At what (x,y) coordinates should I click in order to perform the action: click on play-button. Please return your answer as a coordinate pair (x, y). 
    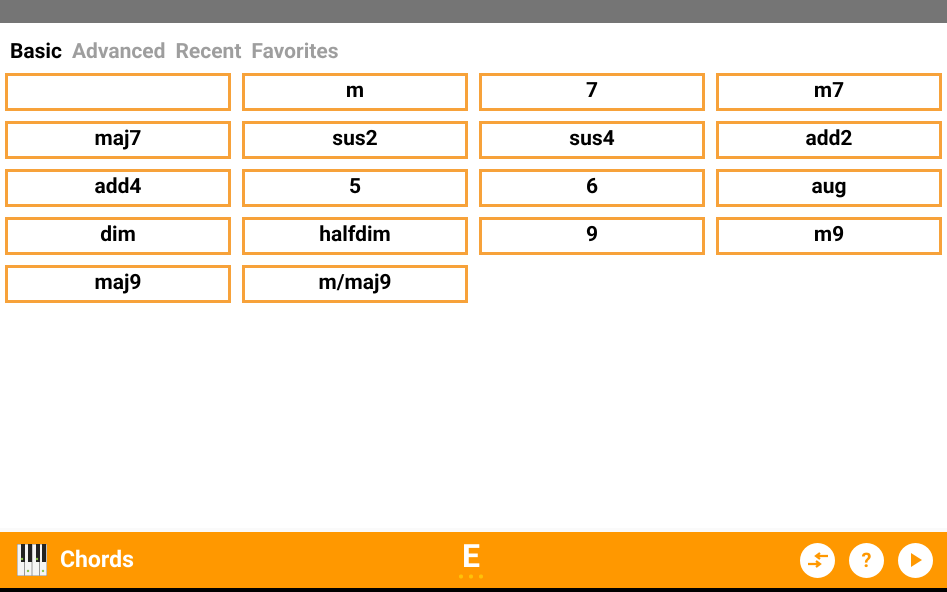
    Looking at the image, I should click on (915, 560).